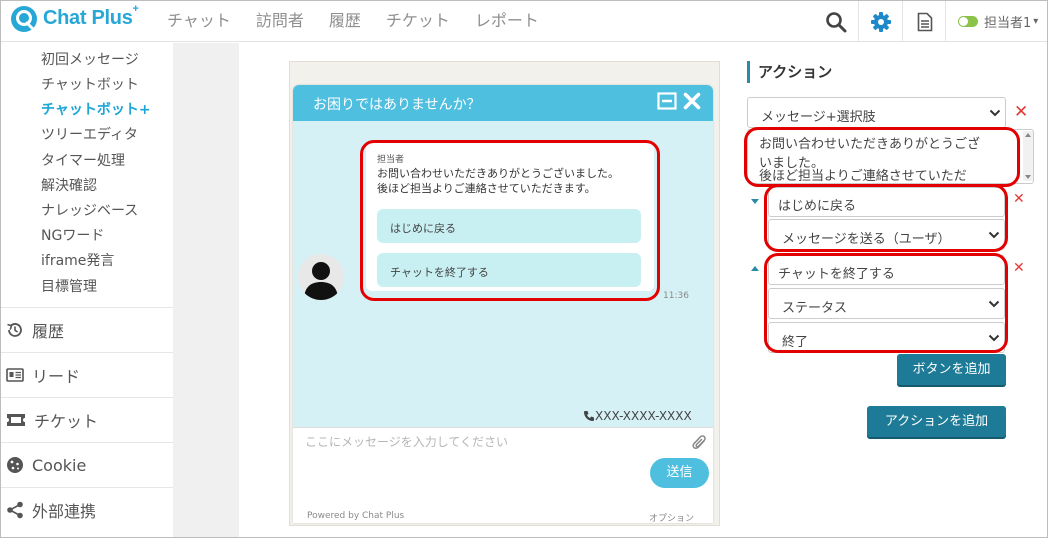  Describe the element at coordinates (1028, 156) in the screenshot. I see `textarea-scrollbar` at that location.